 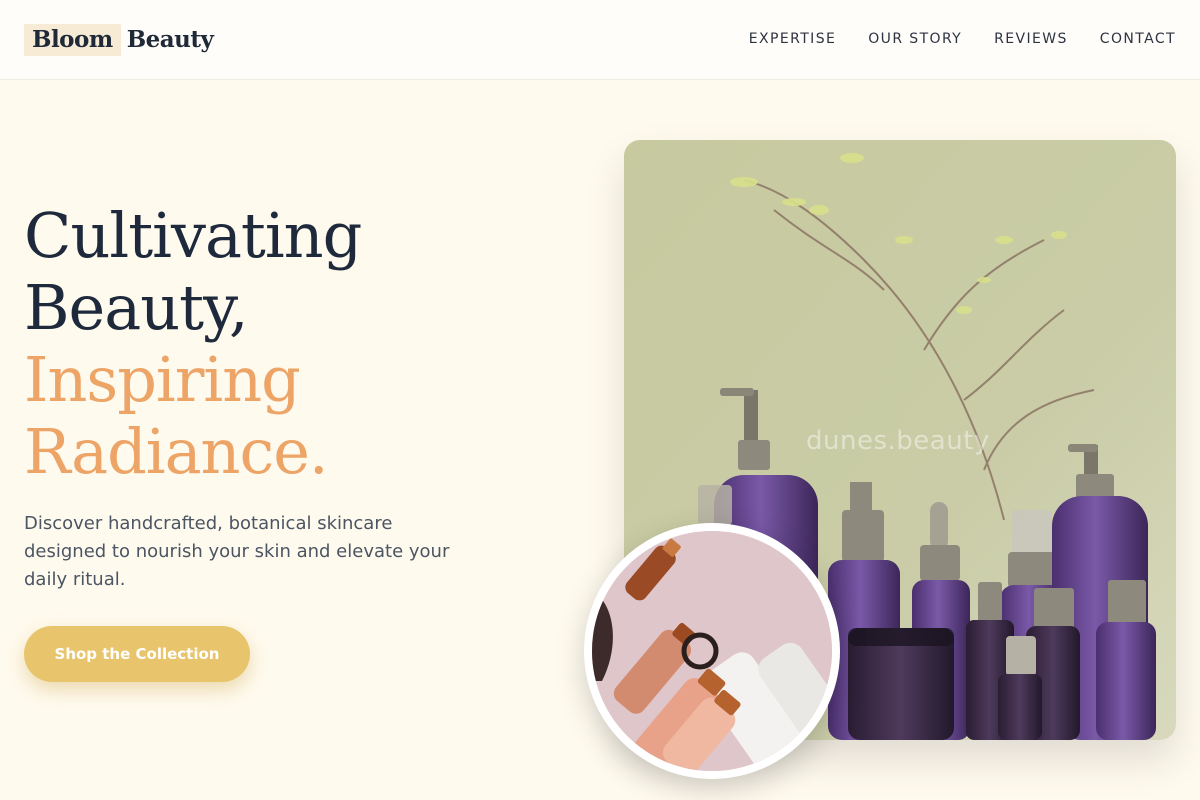 What do you see at coordinates (1031, 39) in the screenshot?
I see `nav-reviews: REVIEWS` at bounding box center [1031, 39].